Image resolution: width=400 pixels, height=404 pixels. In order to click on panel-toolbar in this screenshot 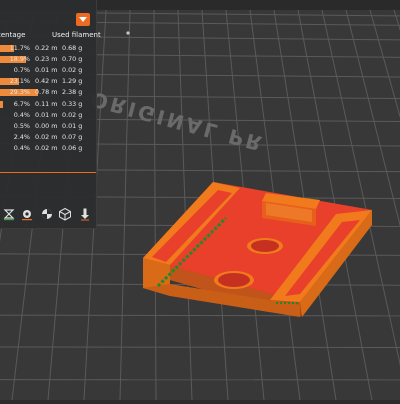, I will do `click(48, 214)`.